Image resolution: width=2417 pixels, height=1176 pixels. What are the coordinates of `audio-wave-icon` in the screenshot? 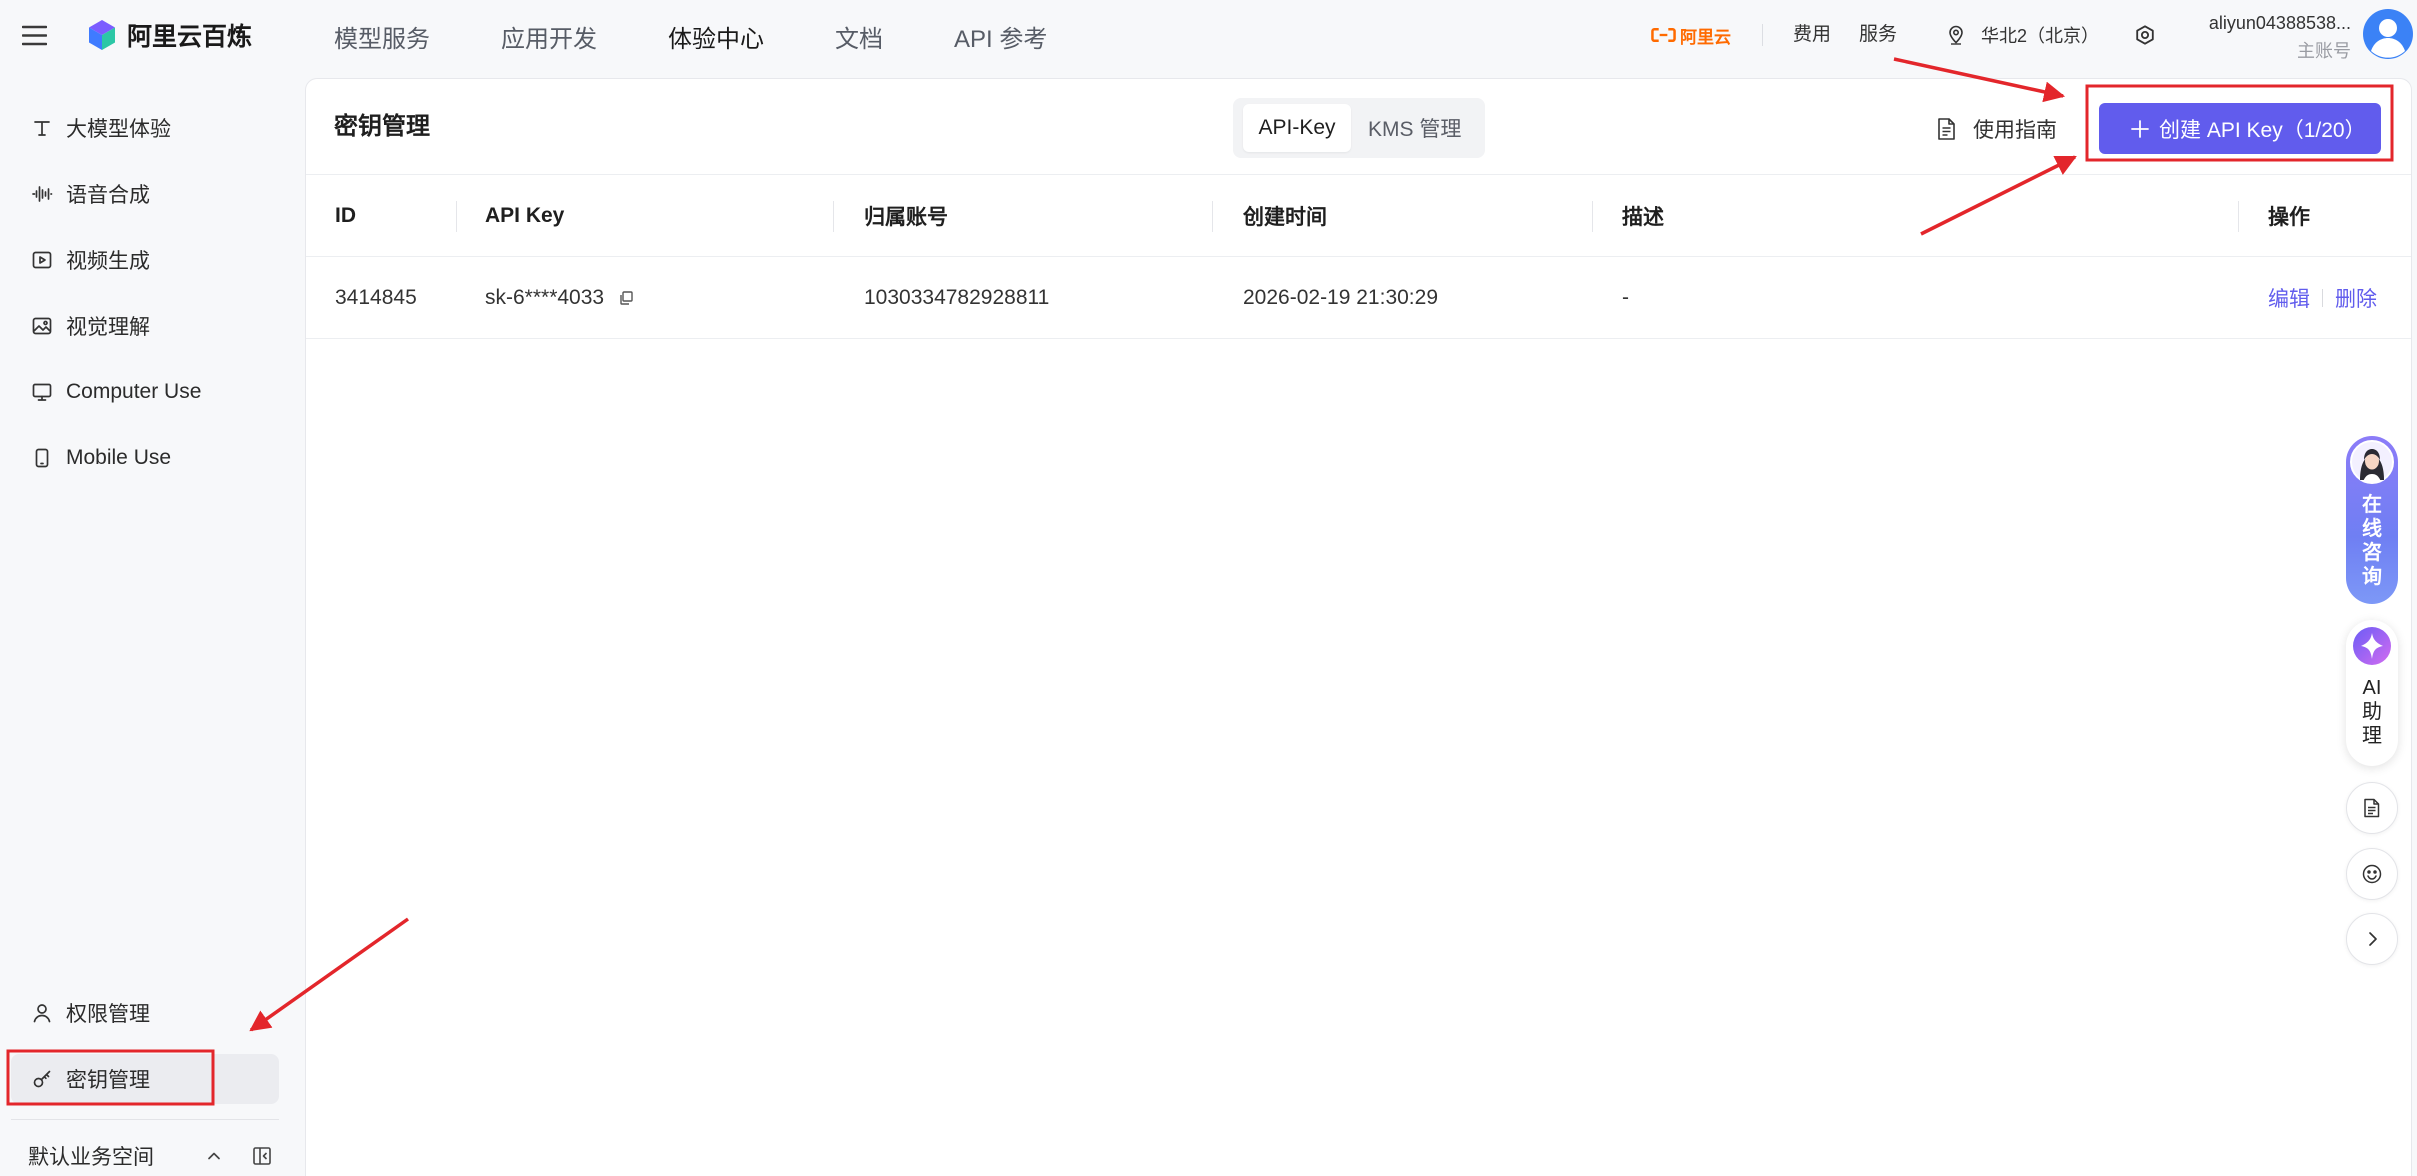 It's located at (42, 194).